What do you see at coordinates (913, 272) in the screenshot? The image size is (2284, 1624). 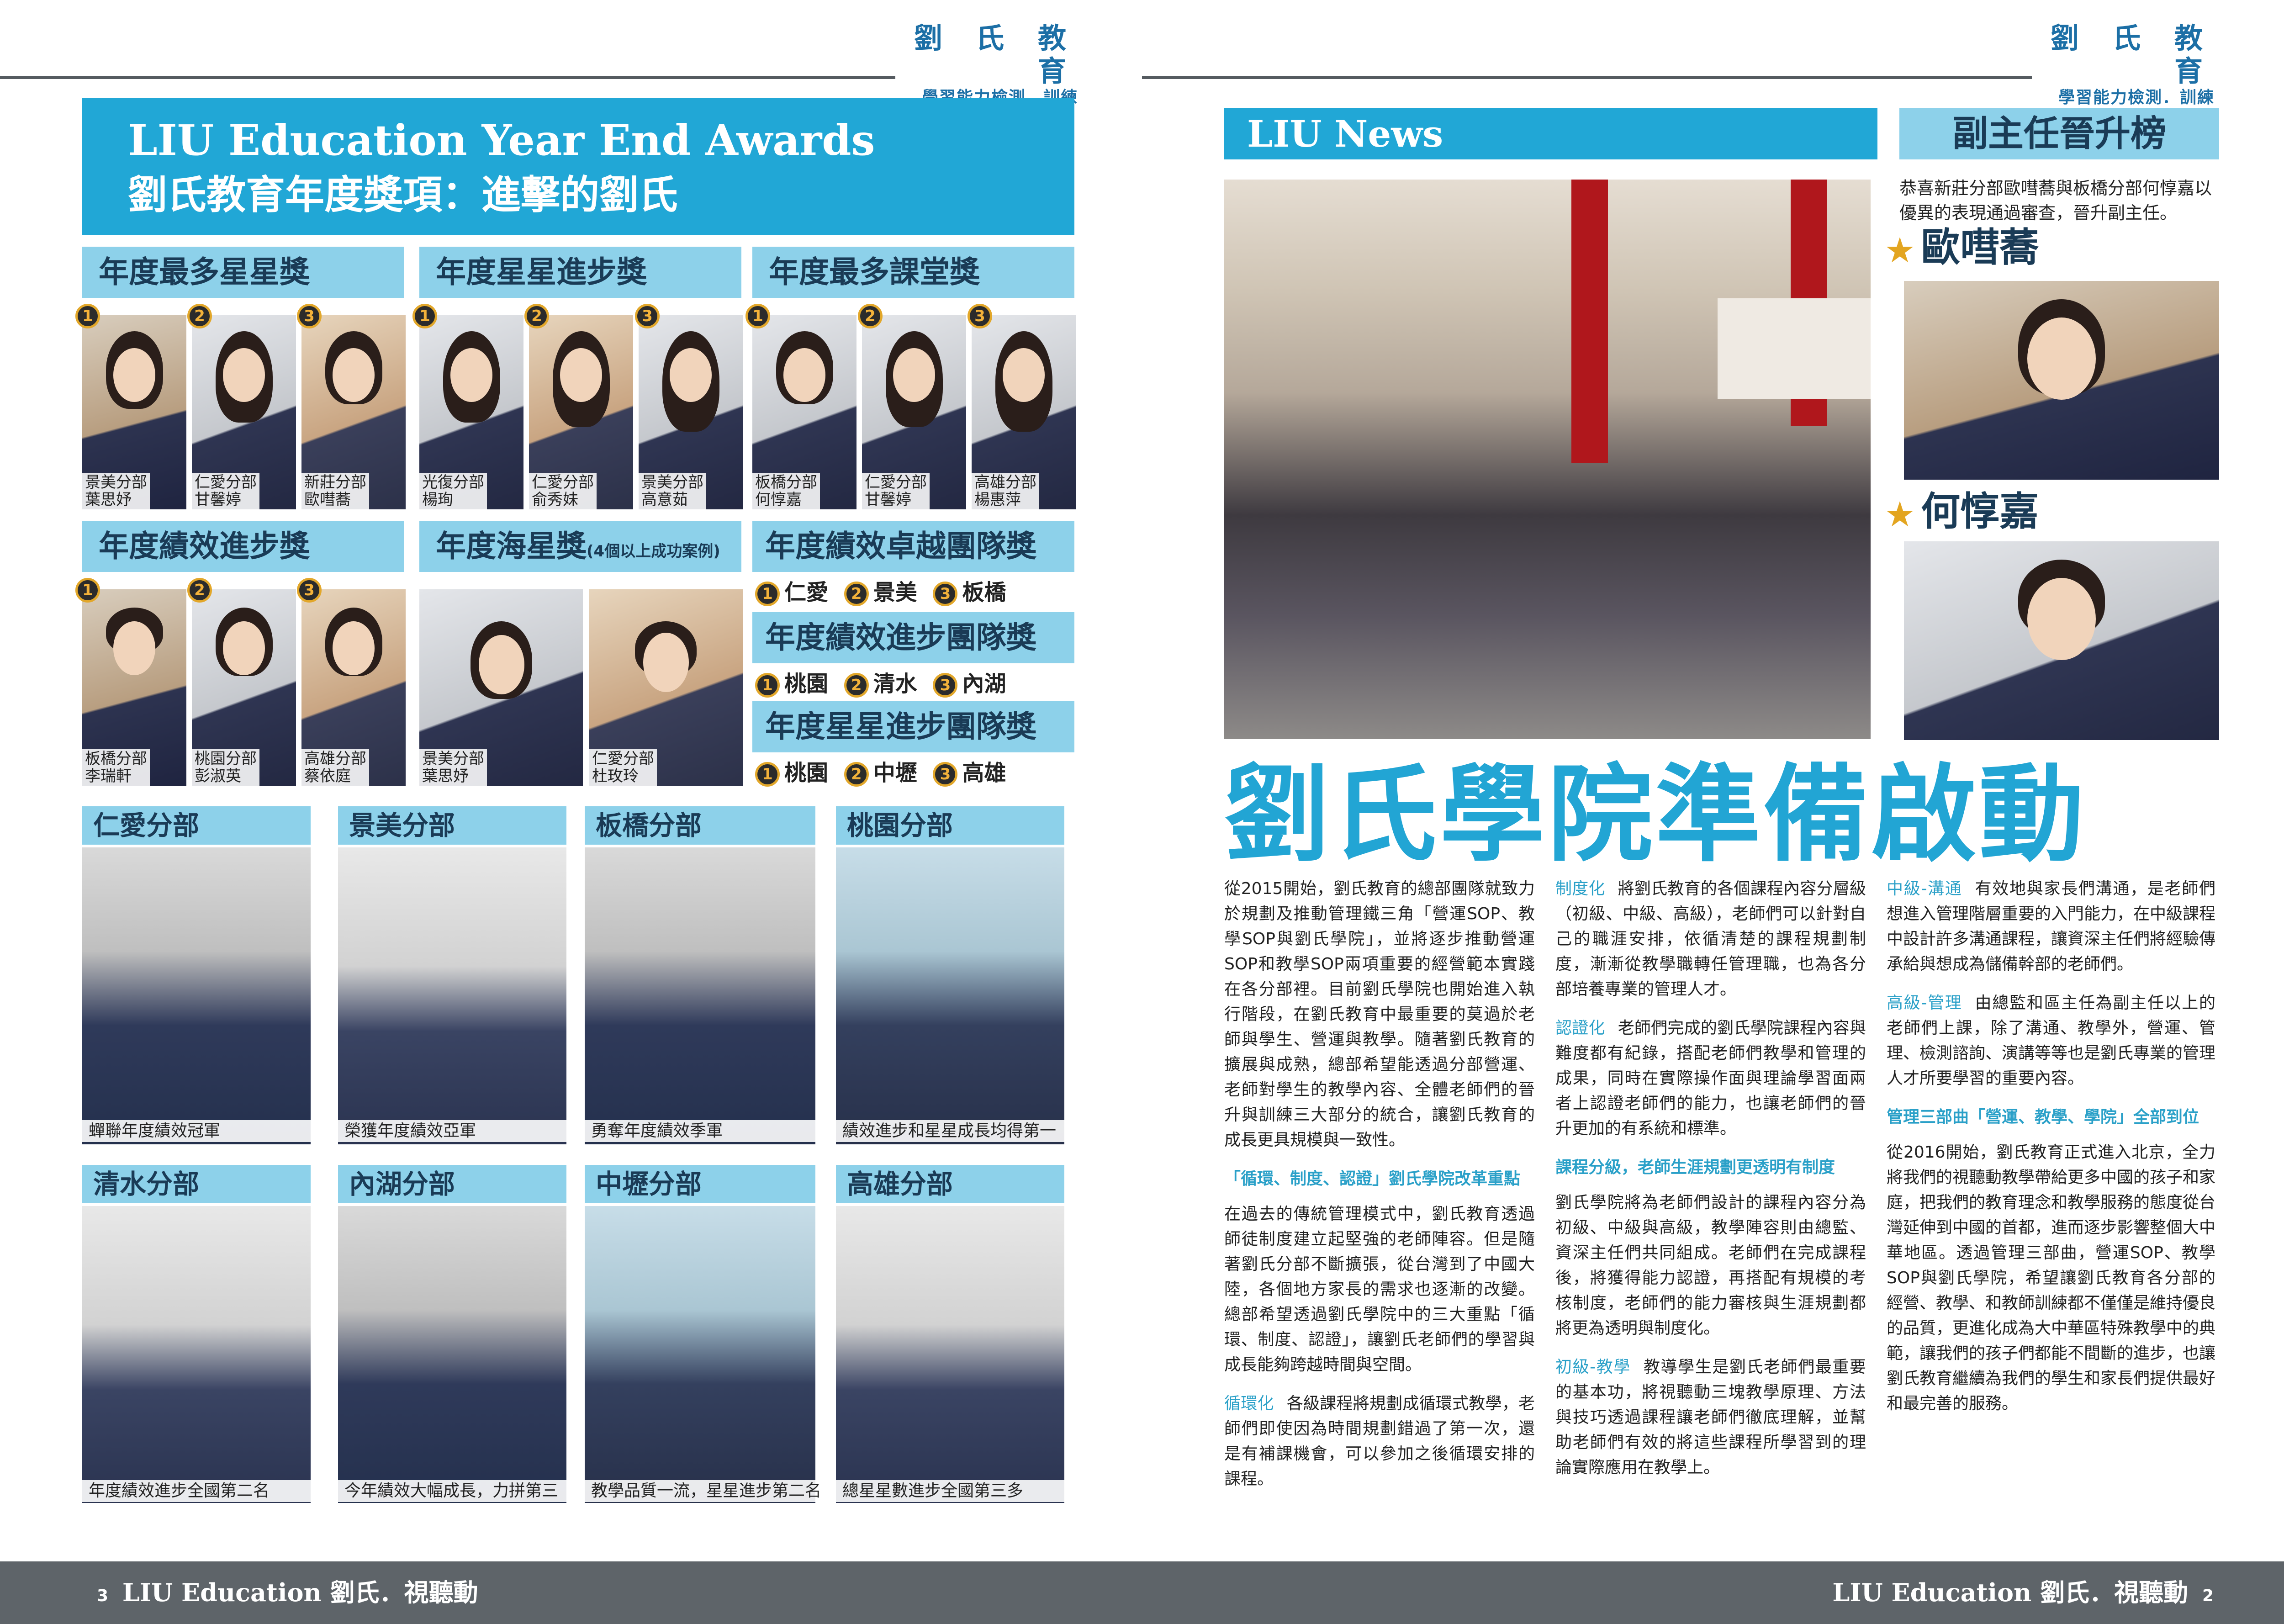 I see `award-header: 年度最多課堂獎` at bounding box center [913, 272].